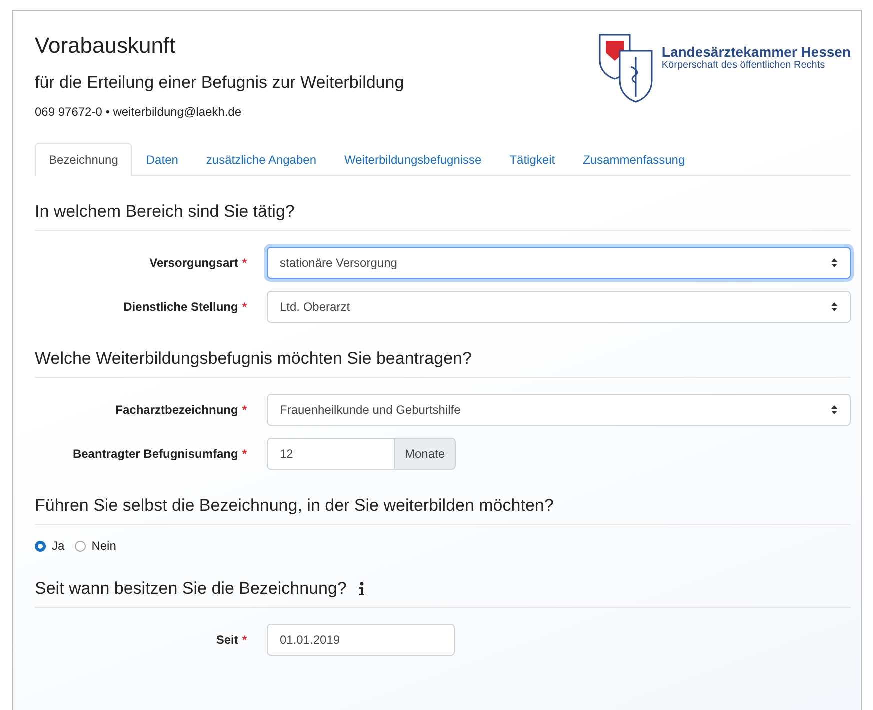 The height and width of the screenshot is (710, 873). What do you see at coordinates (559, 307) in the screenshot?
I see `dropdown-field: Ltd. Oberarzt` at bounding box center [559, 307].